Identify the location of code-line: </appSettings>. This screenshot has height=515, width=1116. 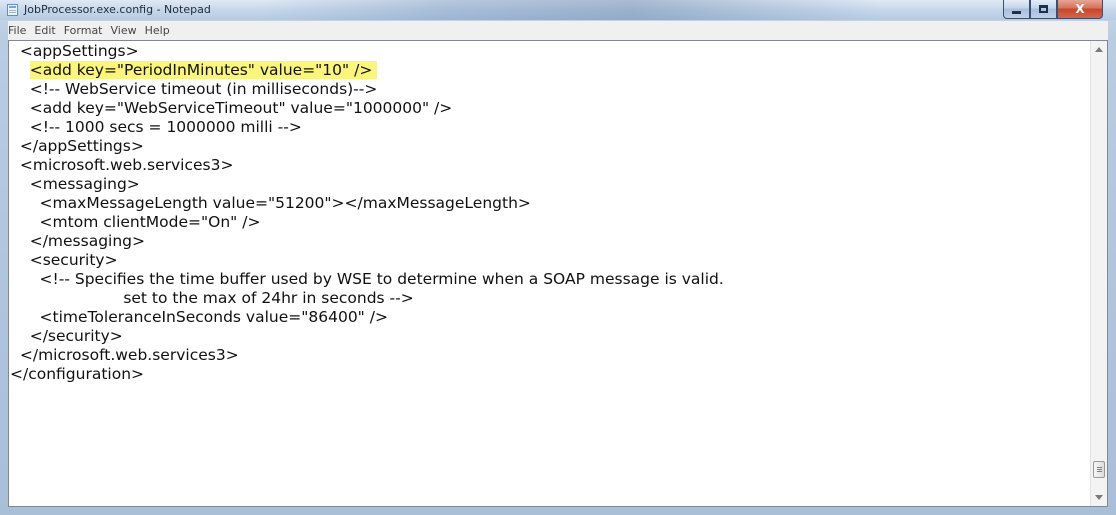
(77, 146).